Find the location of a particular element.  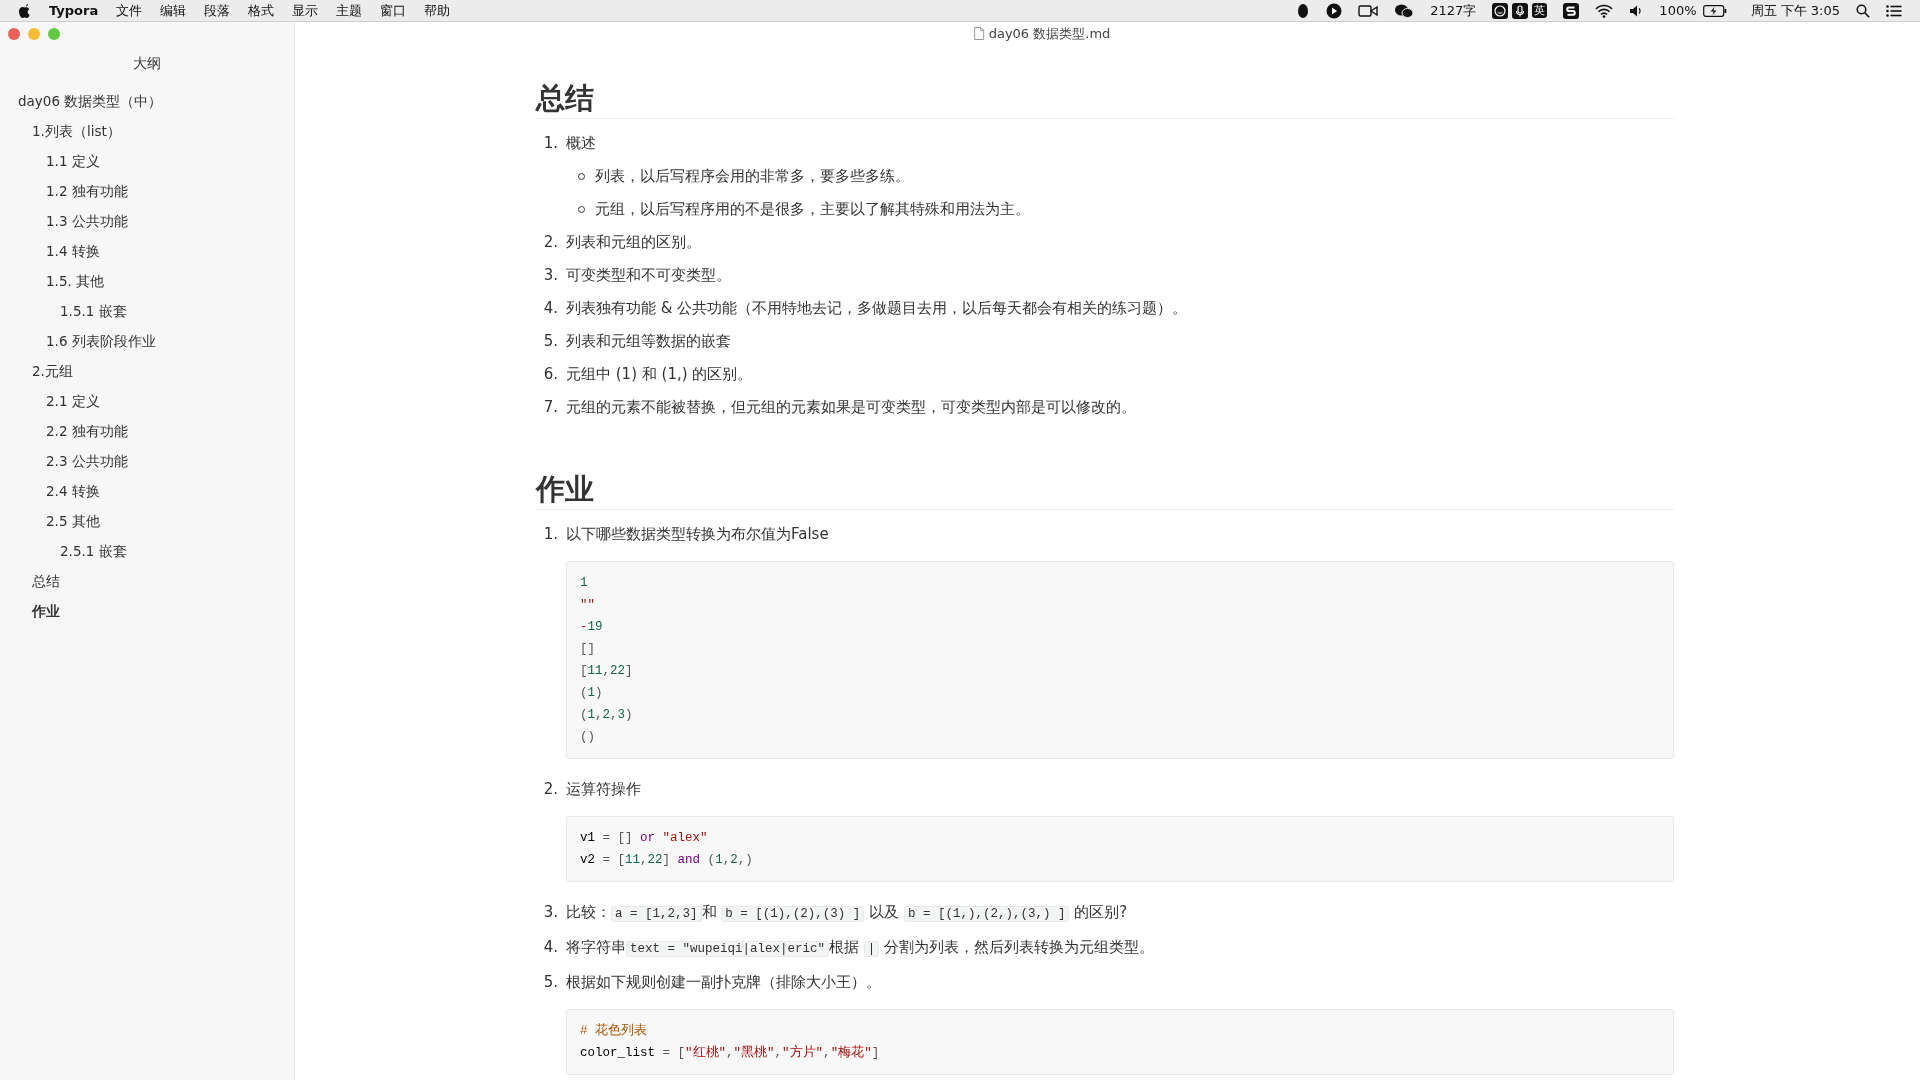

menu-item: 编辑 is located at coordinates (173, 11).